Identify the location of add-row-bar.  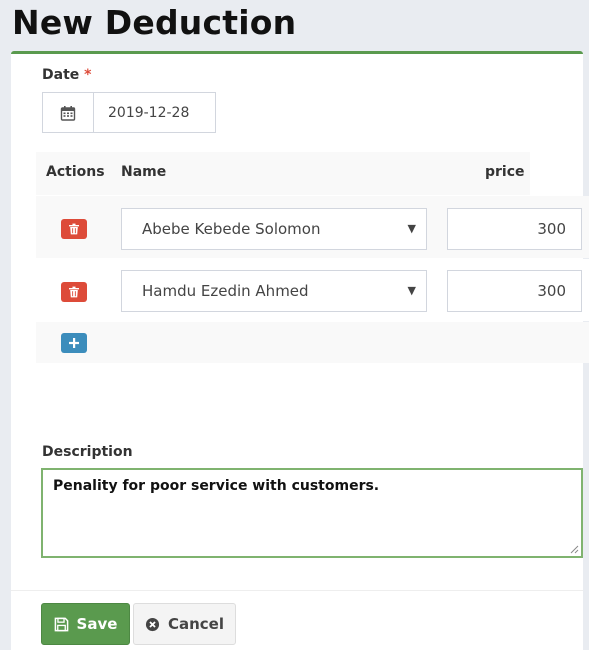
(312, 342).